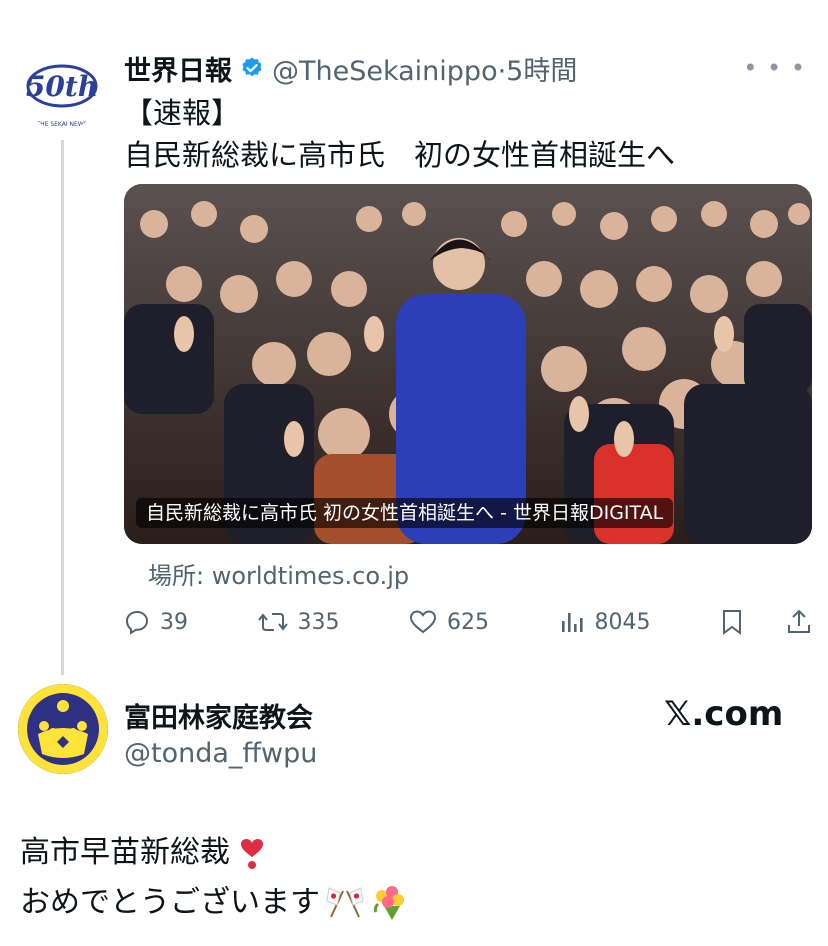 This screenshot has width=828, height=946. I want to click on repost-icon, so click(272, 622).